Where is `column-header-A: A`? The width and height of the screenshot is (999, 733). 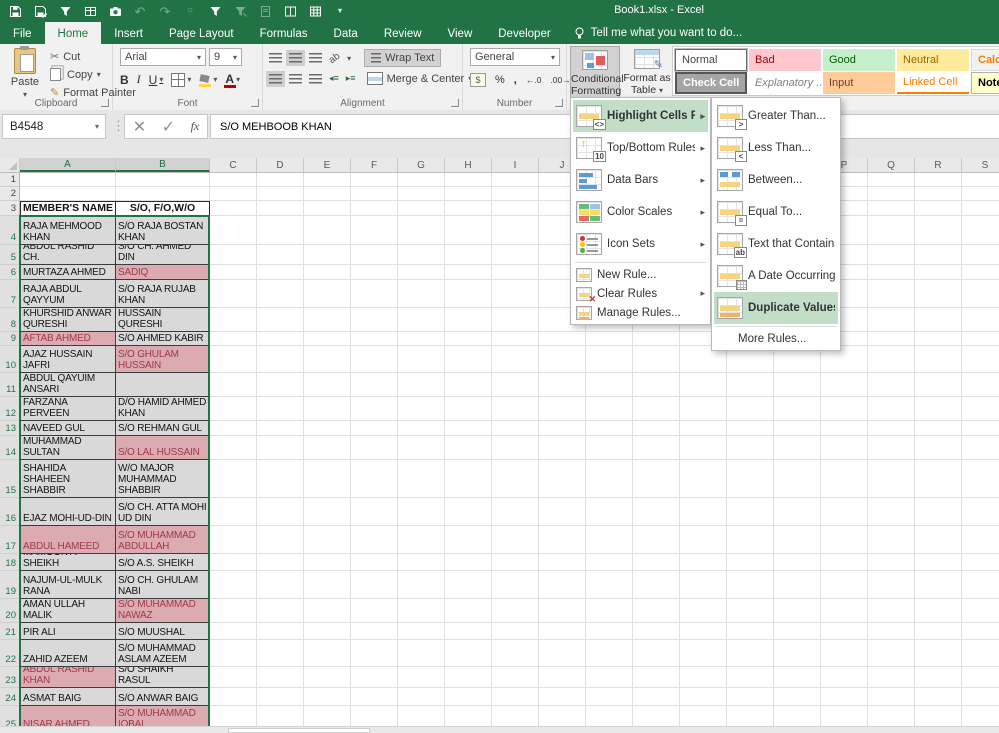
column-header-A: A is located at coordinates (68, 165).